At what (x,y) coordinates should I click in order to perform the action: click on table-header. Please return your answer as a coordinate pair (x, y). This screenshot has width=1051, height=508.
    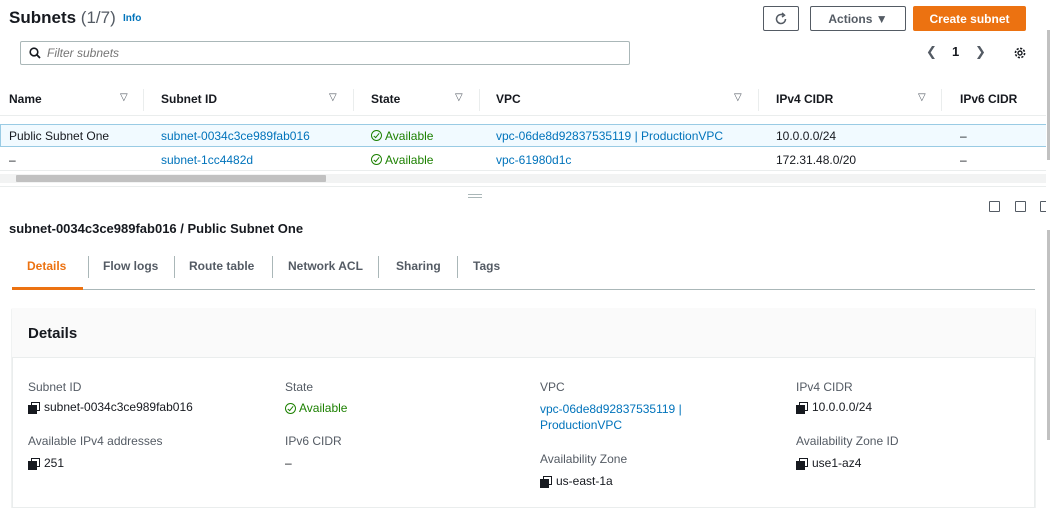
    Looking at the image, I should click on (525, 99).